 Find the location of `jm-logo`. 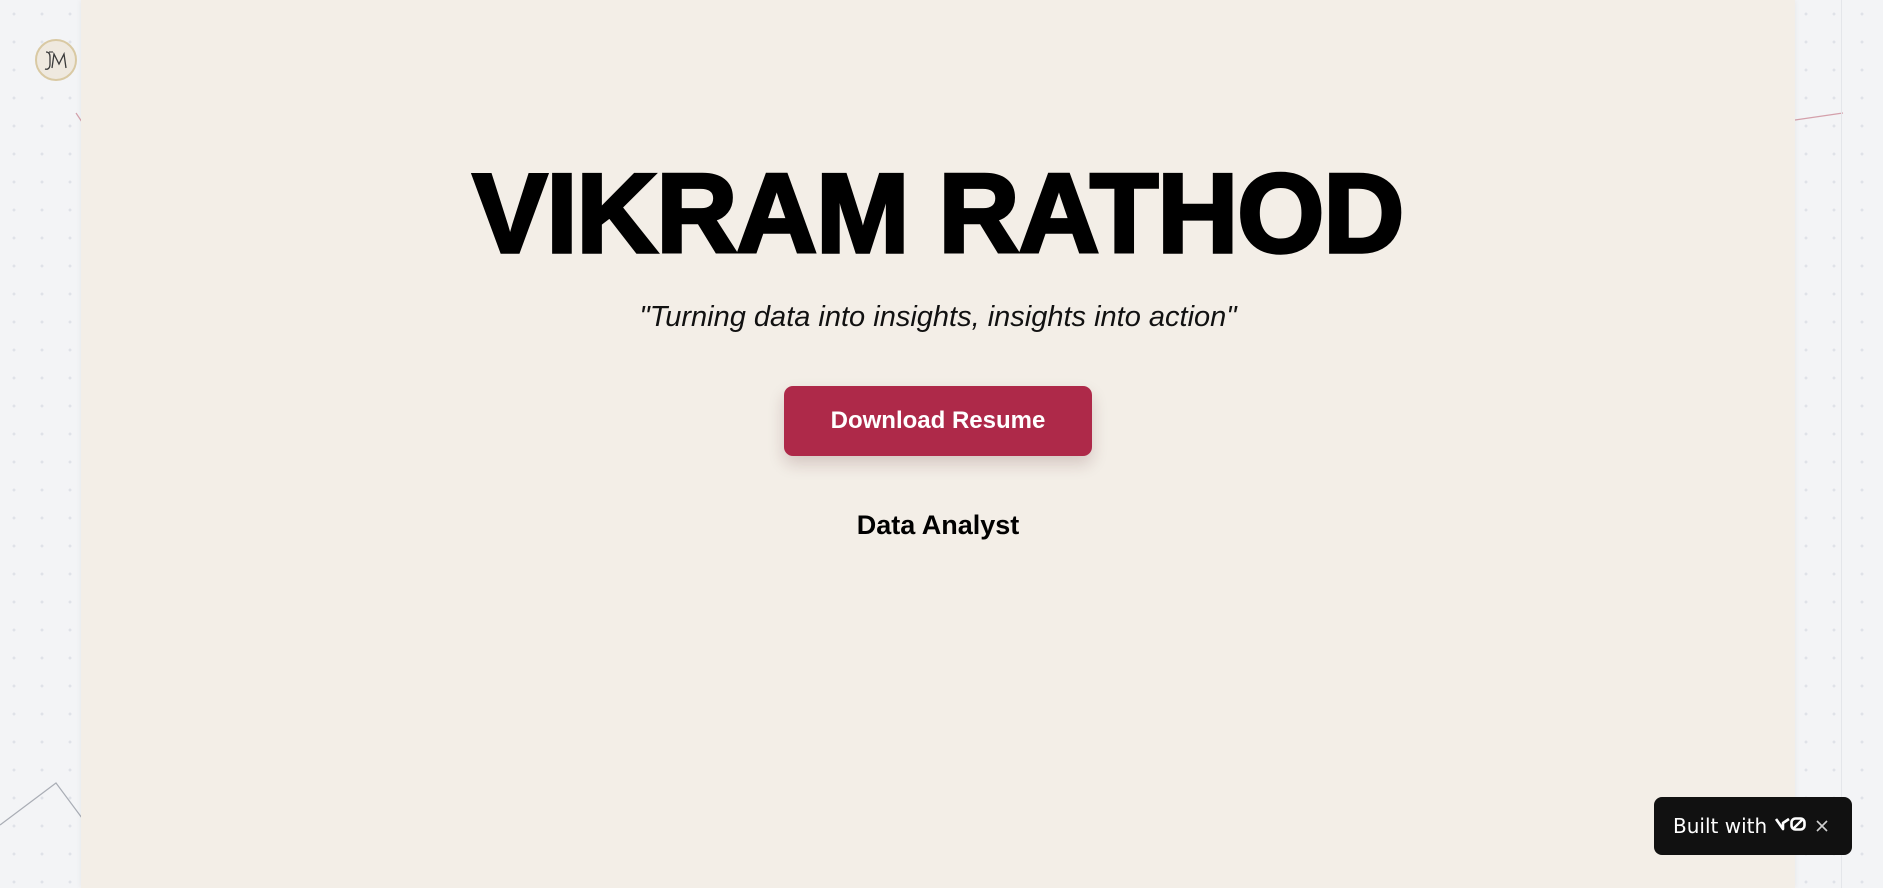

jm-logo is located at coordinates (56, 60).